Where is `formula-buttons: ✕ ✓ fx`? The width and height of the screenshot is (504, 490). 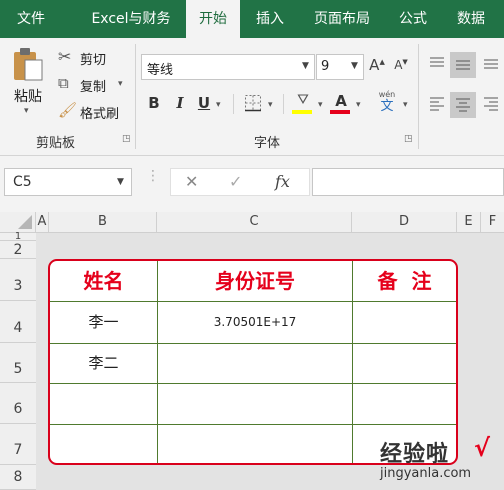 formula-buttons: ✕ ✓ fx is located at coordinates (240, 182).